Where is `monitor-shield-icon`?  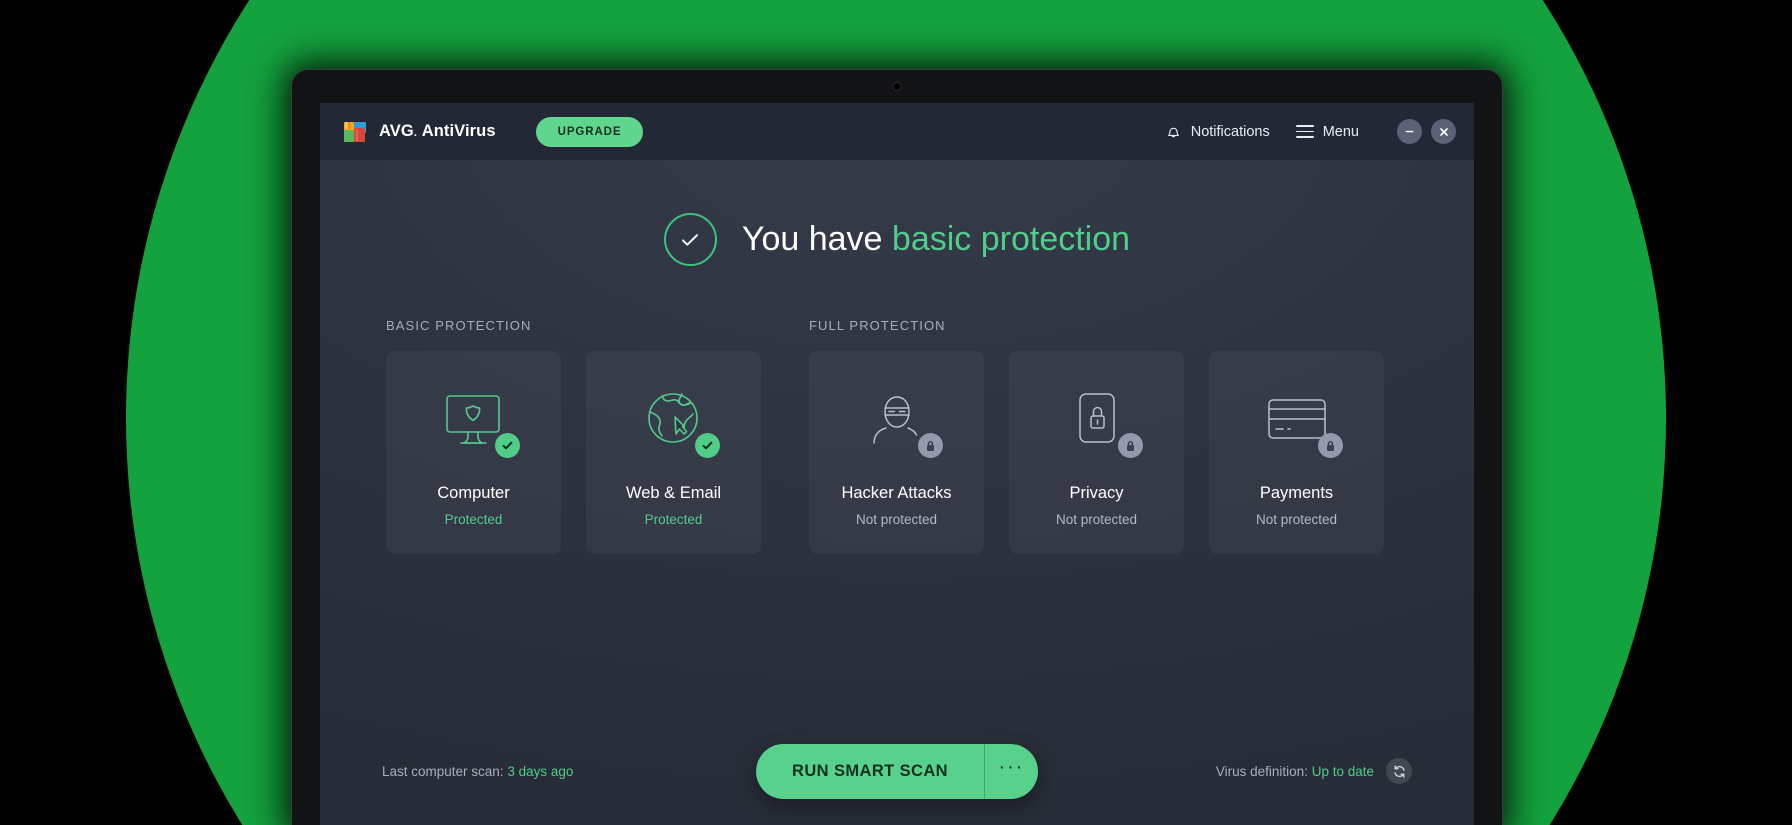
monitor-shield-icon is located at coordinates (478, 422).